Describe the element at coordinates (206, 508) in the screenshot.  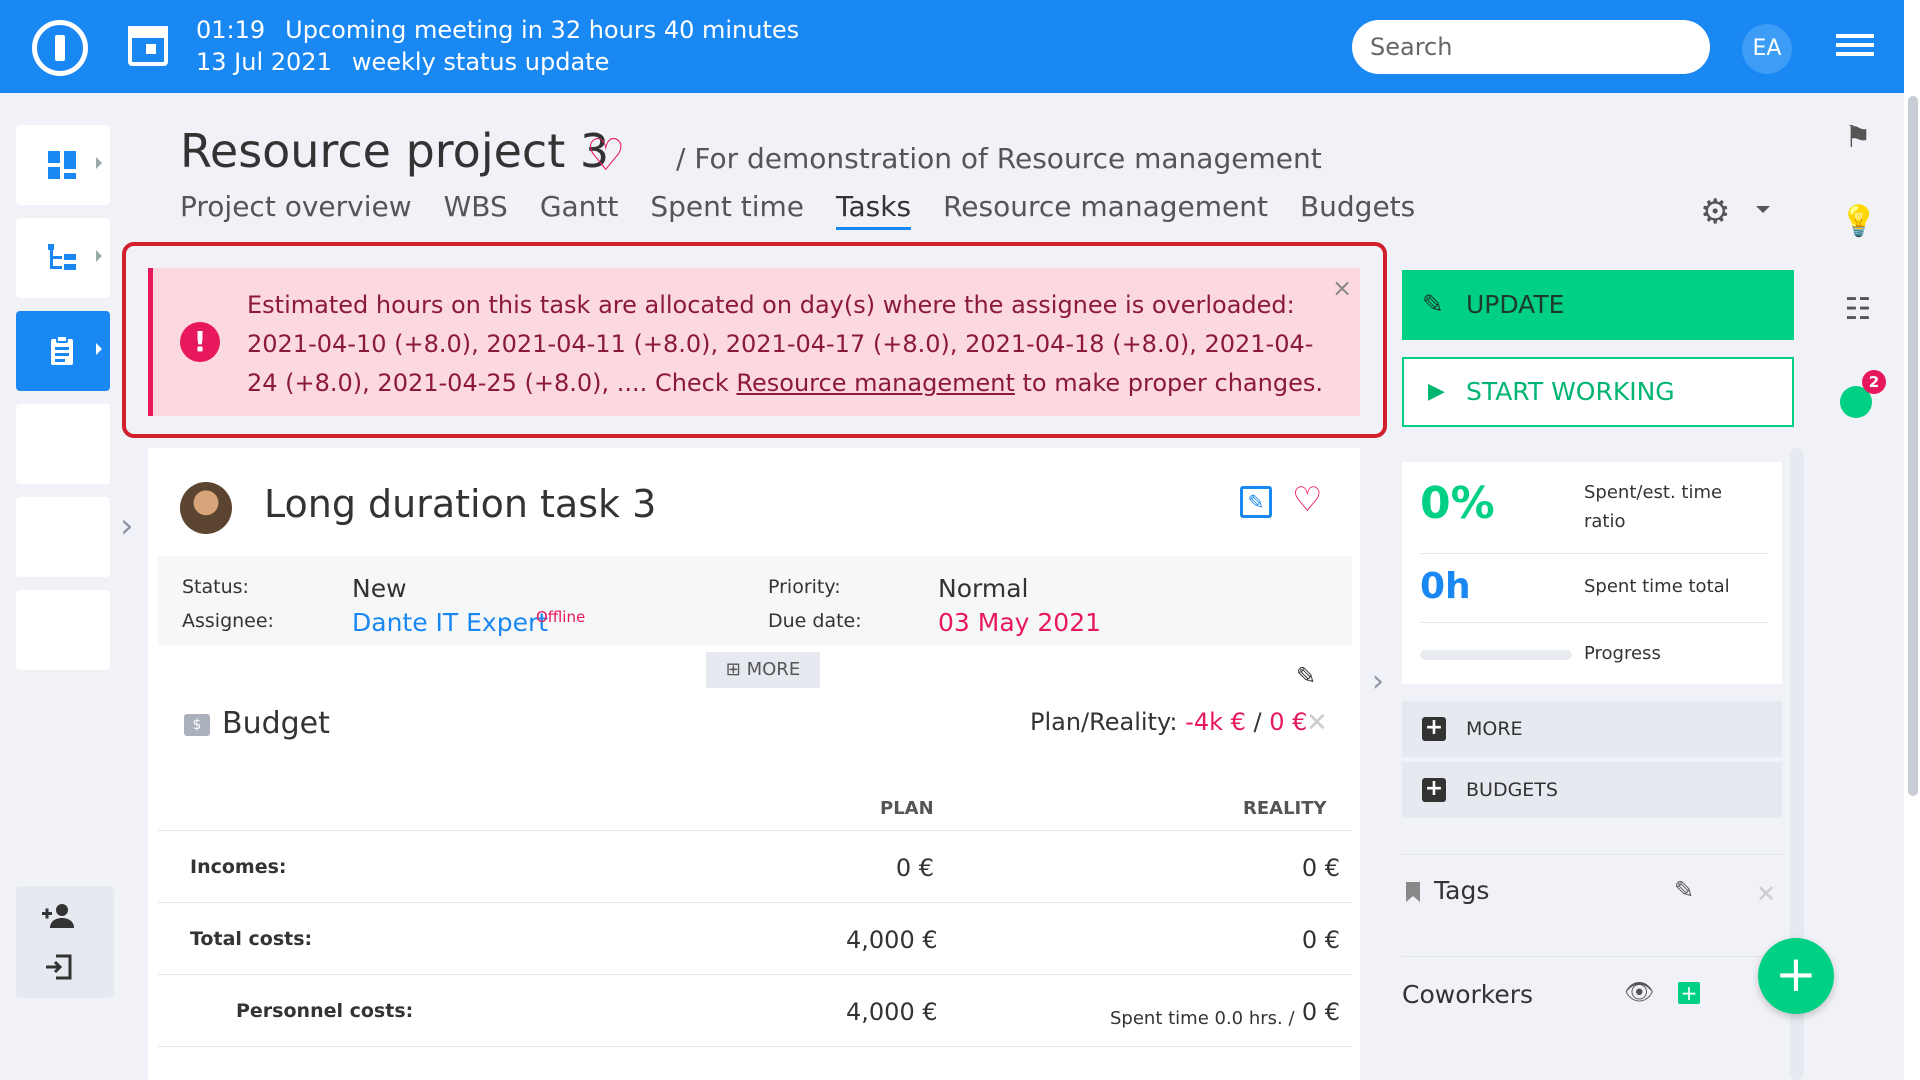
I see `assignee-avatar` at that location.